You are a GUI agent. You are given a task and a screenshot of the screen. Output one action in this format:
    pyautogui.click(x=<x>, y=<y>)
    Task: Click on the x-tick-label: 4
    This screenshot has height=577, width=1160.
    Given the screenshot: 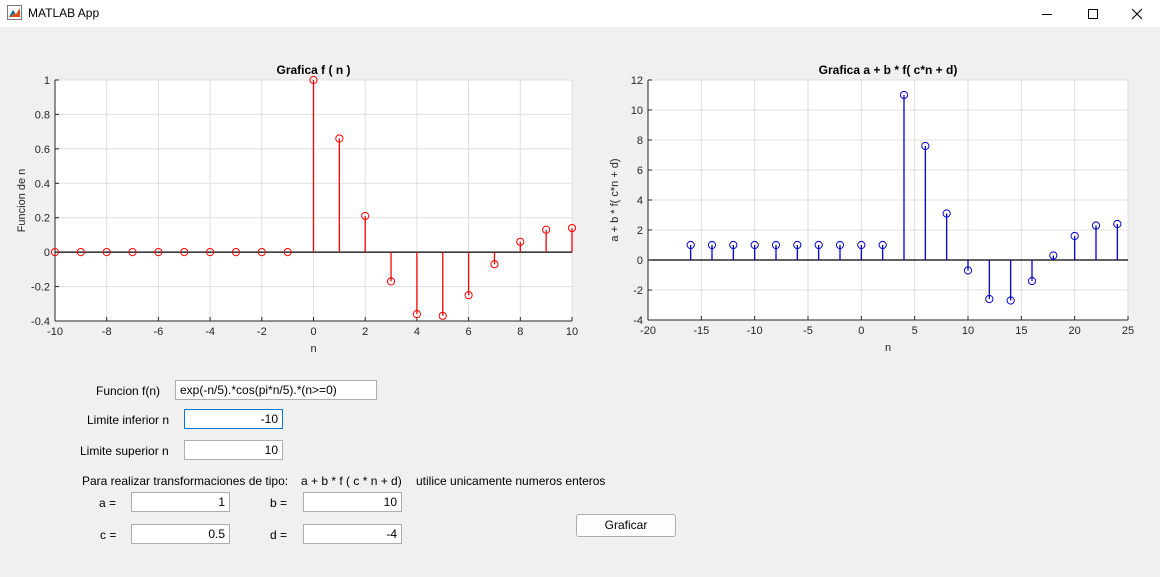 What is the action you would take?
    pyautogui.click(x=417, y=332)
    